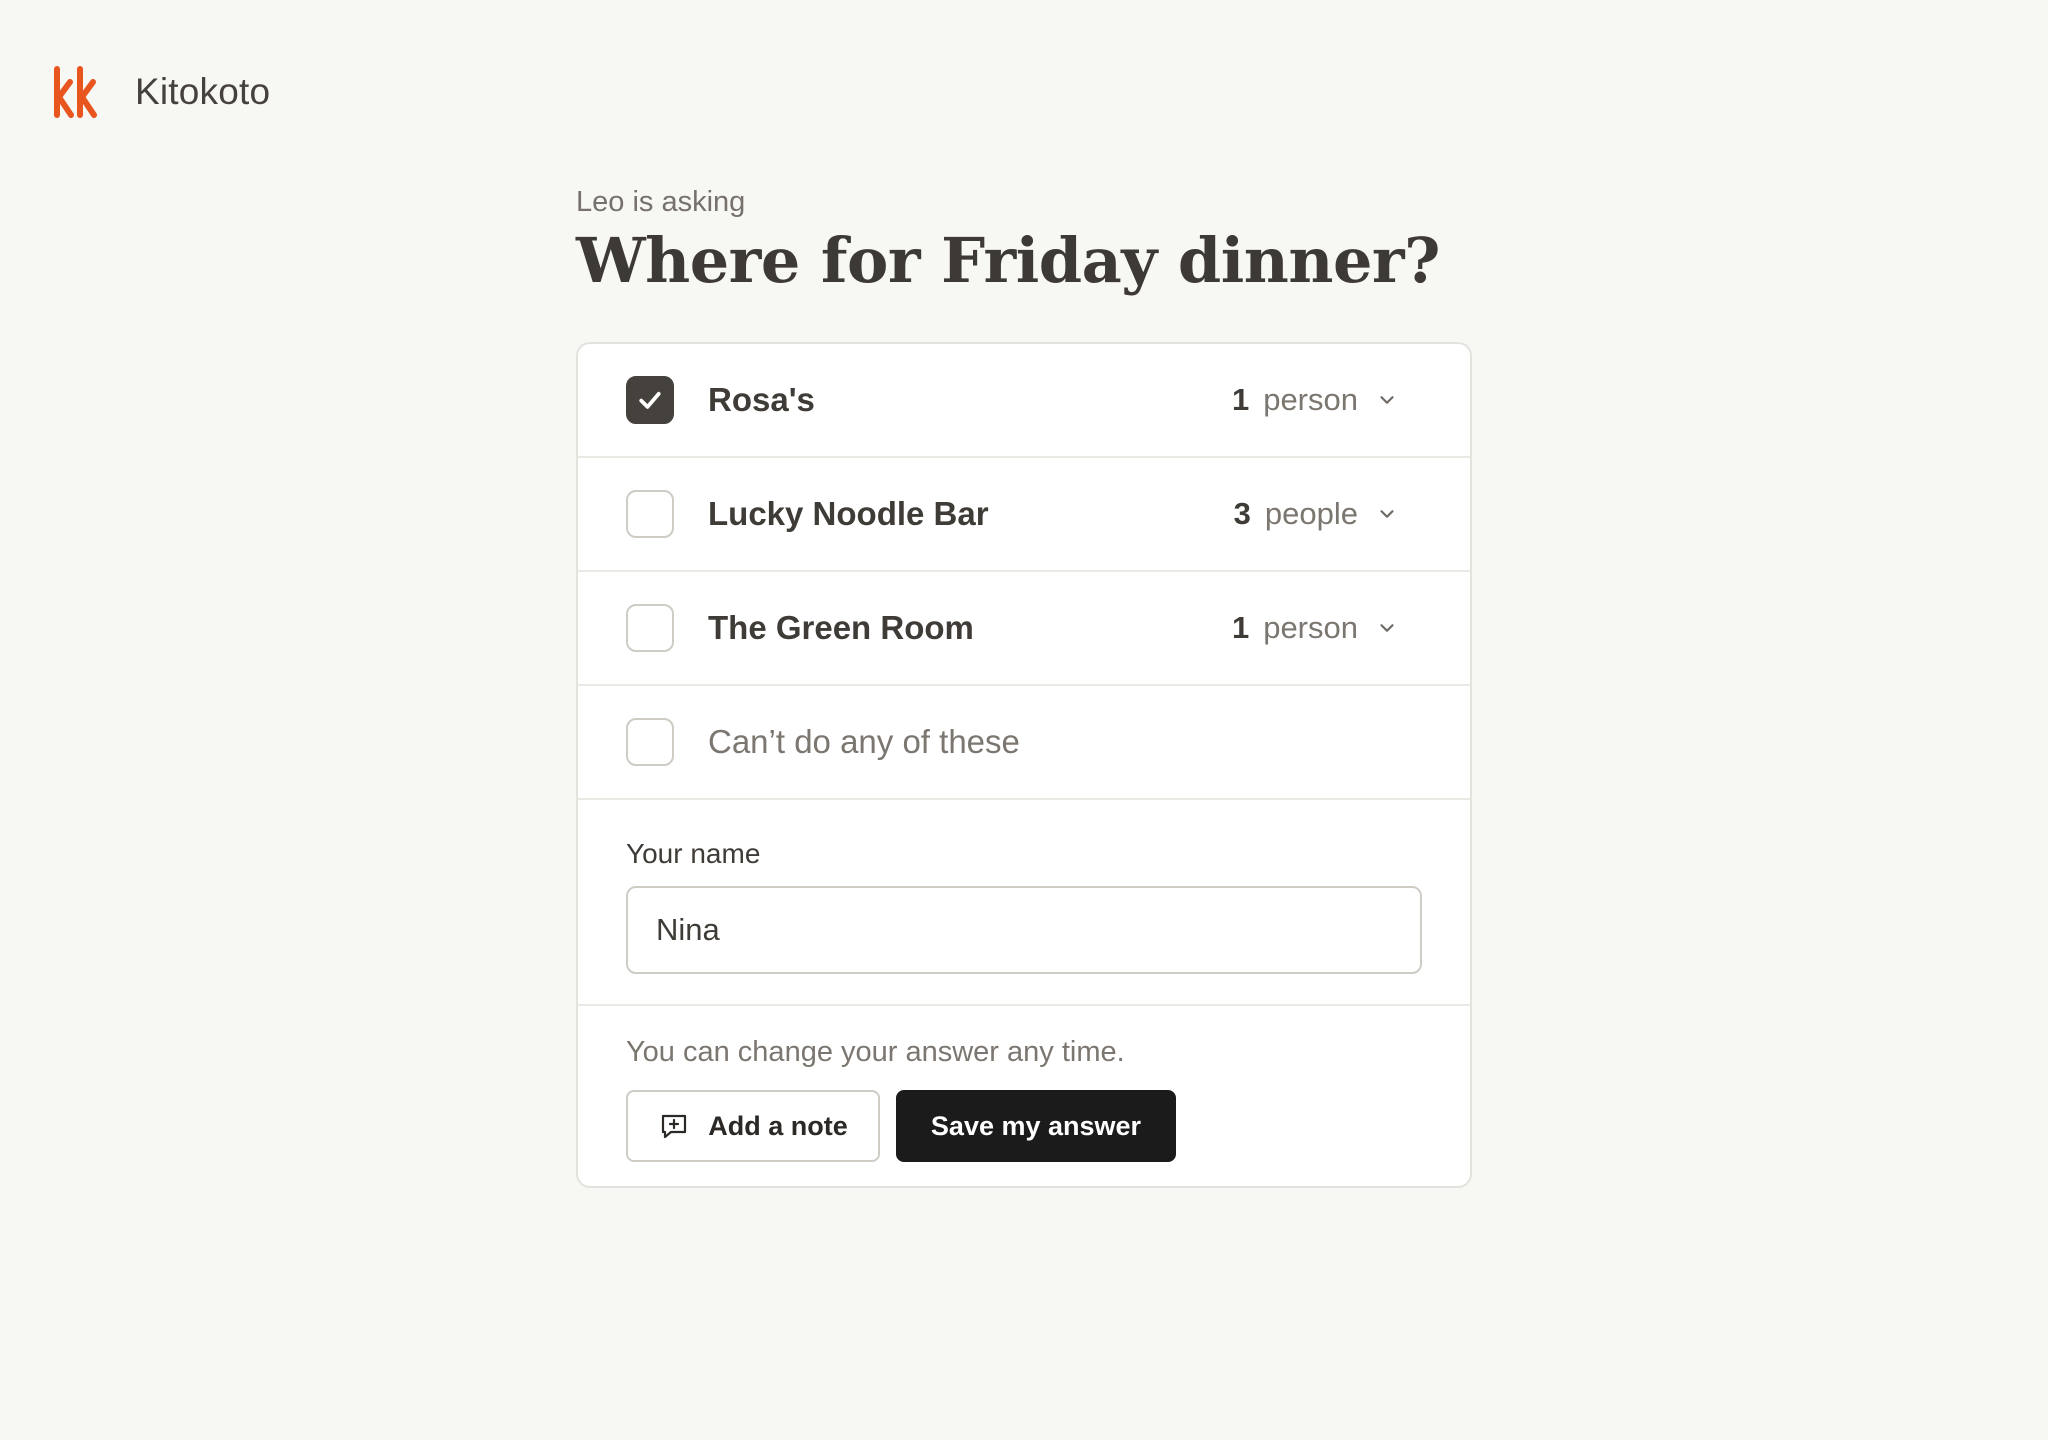  I want to click on check-icon, so click(650, 400).